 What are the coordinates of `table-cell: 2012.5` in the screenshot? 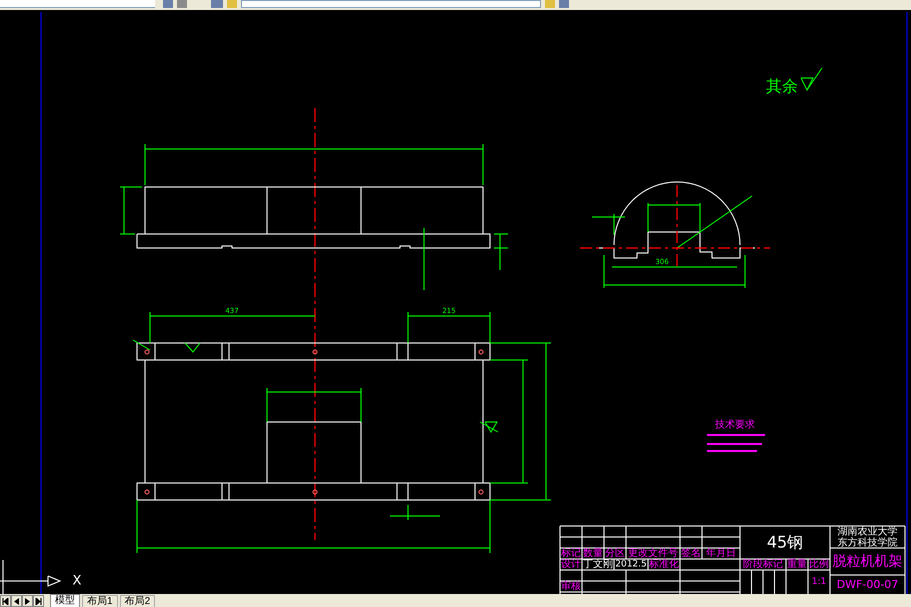 It's located at (631, 565).